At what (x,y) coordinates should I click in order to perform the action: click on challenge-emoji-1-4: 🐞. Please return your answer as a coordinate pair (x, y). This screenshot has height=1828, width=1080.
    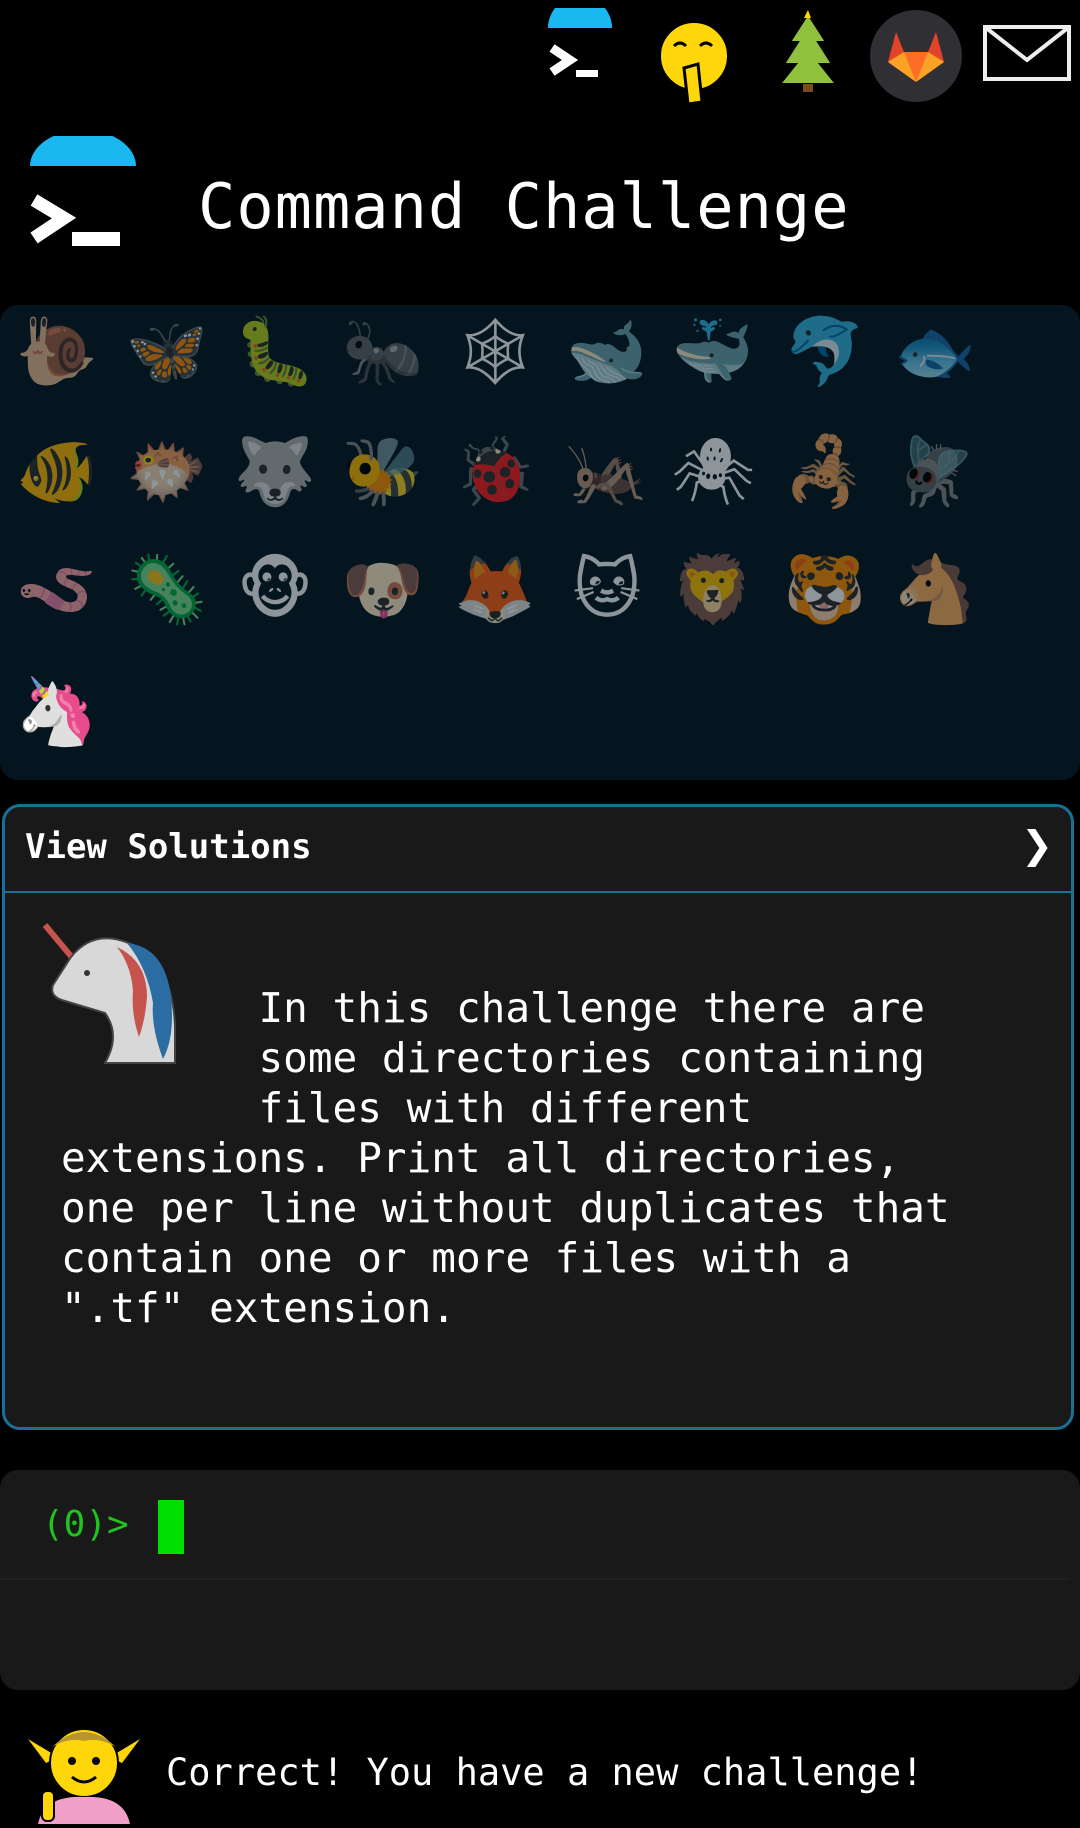
    Looking at the image, I should click on (495, 472).